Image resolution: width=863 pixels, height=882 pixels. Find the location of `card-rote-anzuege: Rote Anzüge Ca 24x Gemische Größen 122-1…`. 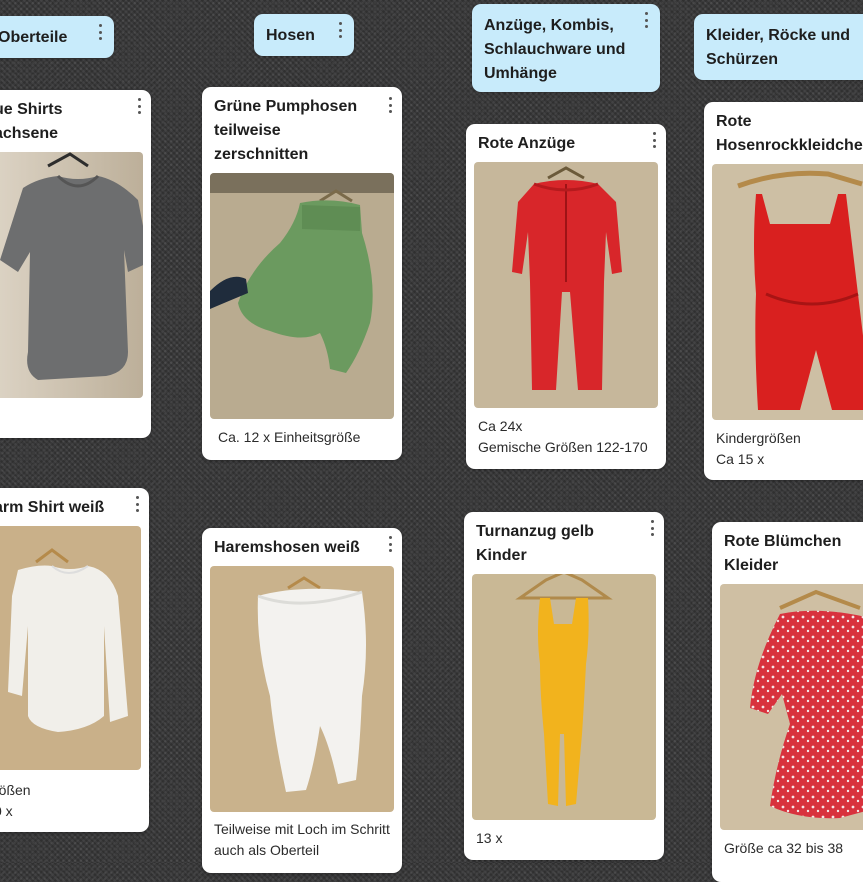

card-rote-anzuege: Rote Anzüge Ca 24x Gemische Größen 122-1… is located at coordinates (566, 296).